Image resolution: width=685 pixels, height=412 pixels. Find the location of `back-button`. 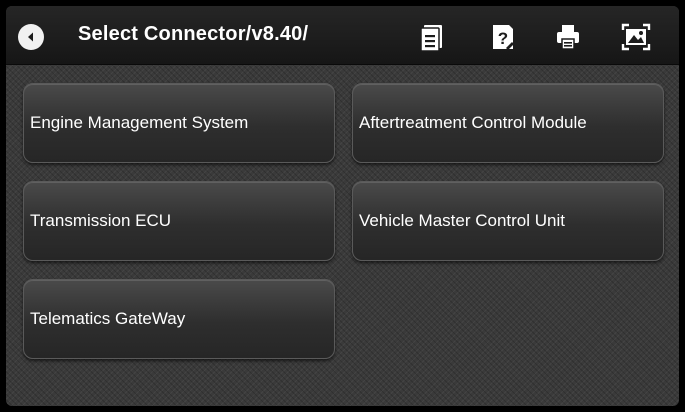

back-button is located at coordinates (31, 37).